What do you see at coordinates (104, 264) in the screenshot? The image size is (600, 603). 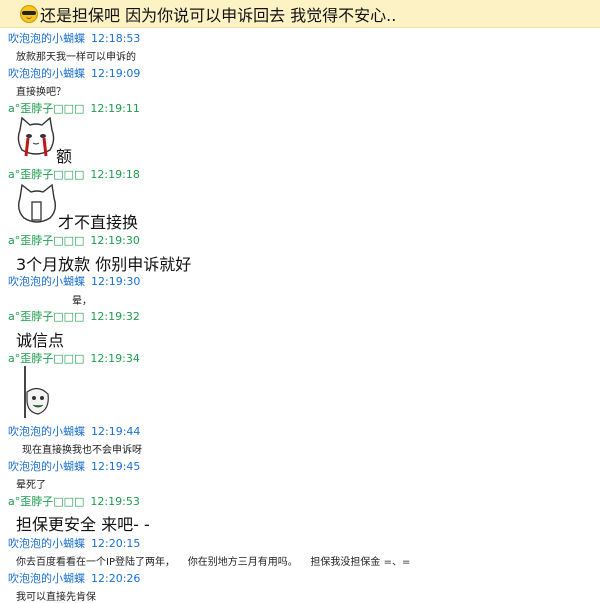 I see `message-text: 3个月放款 你别申诉就好` at bounding box center [104, 264].